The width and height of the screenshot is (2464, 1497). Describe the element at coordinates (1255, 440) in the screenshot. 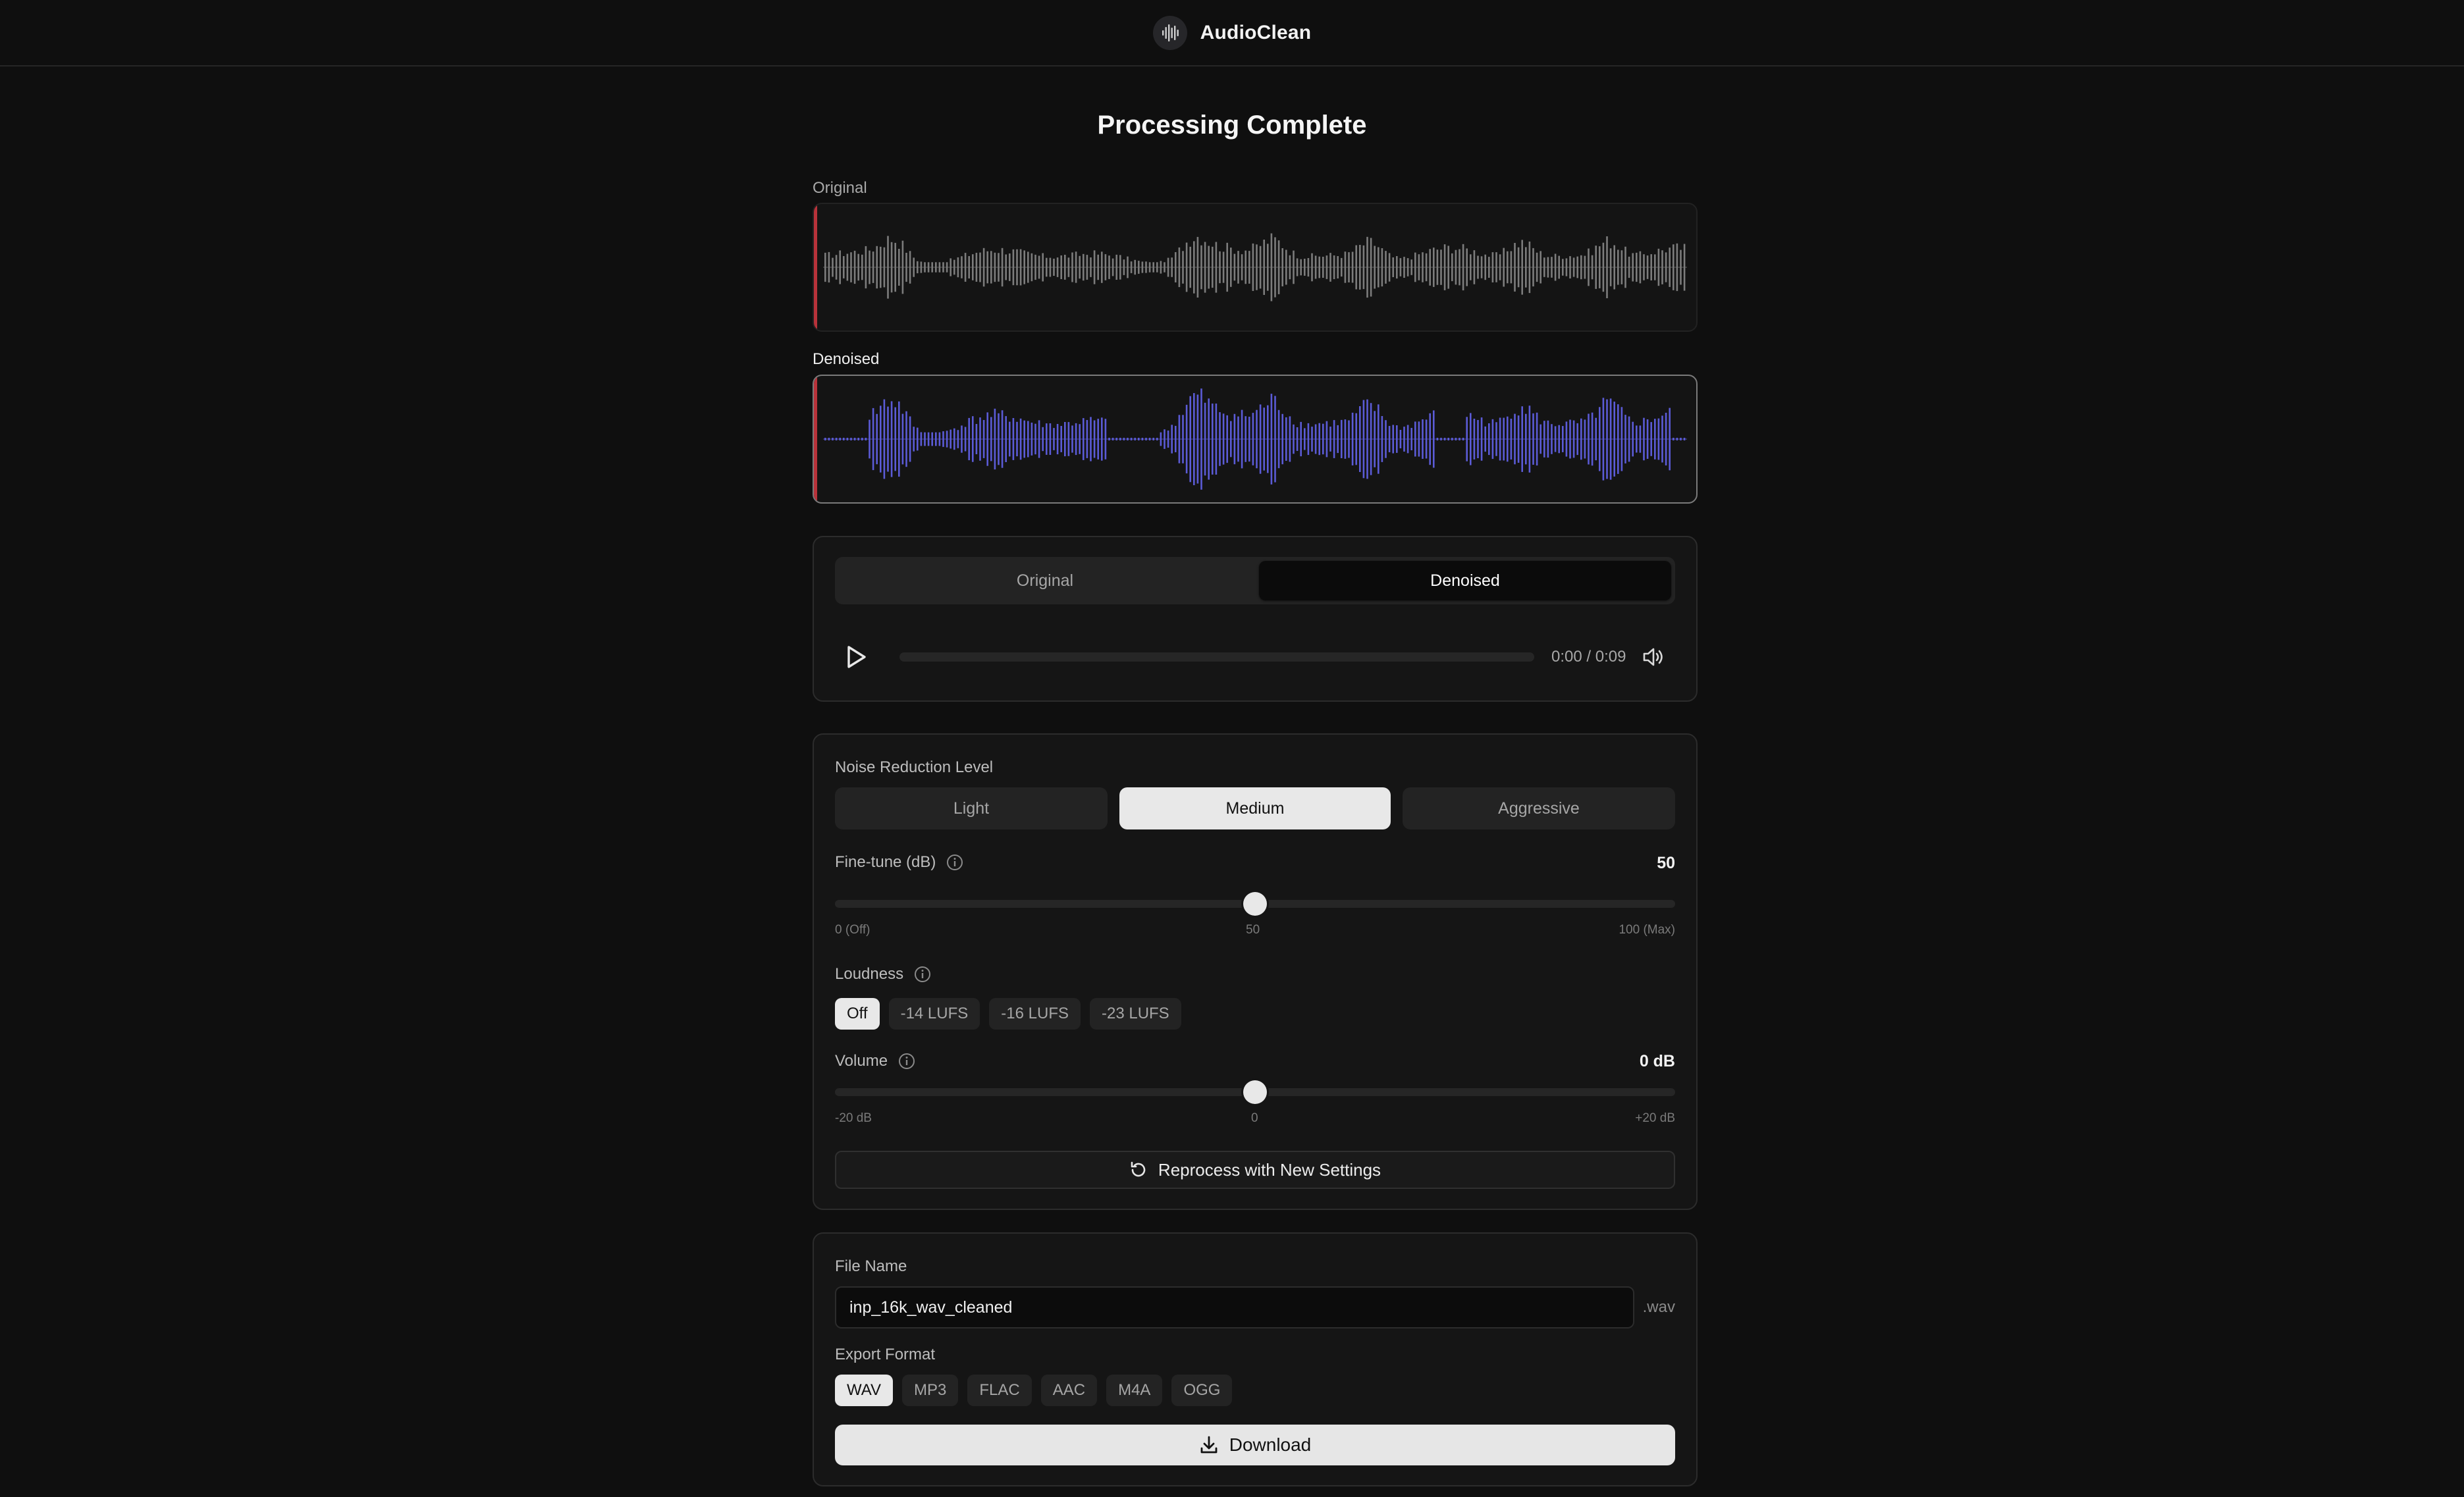

I see `denoised-waveform` at that location.